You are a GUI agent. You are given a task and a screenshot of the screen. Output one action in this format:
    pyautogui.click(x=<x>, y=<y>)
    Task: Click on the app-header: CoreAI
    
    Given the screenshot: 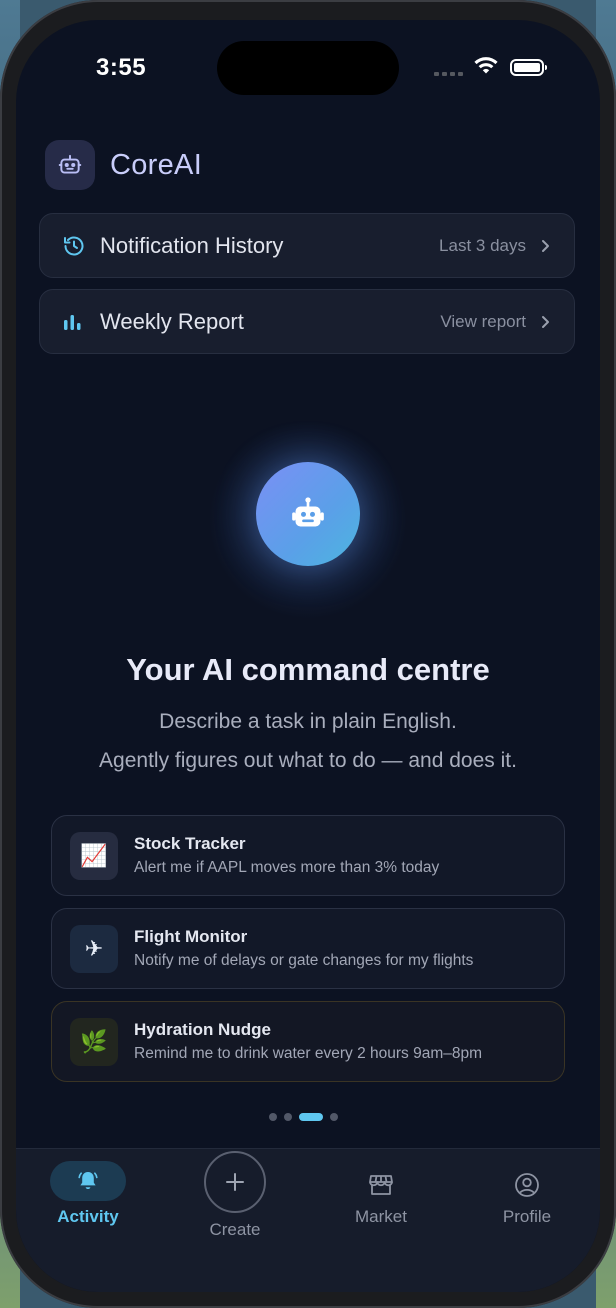 What is the action you would take?
    pyautogui.click(x=123, y=165)
    